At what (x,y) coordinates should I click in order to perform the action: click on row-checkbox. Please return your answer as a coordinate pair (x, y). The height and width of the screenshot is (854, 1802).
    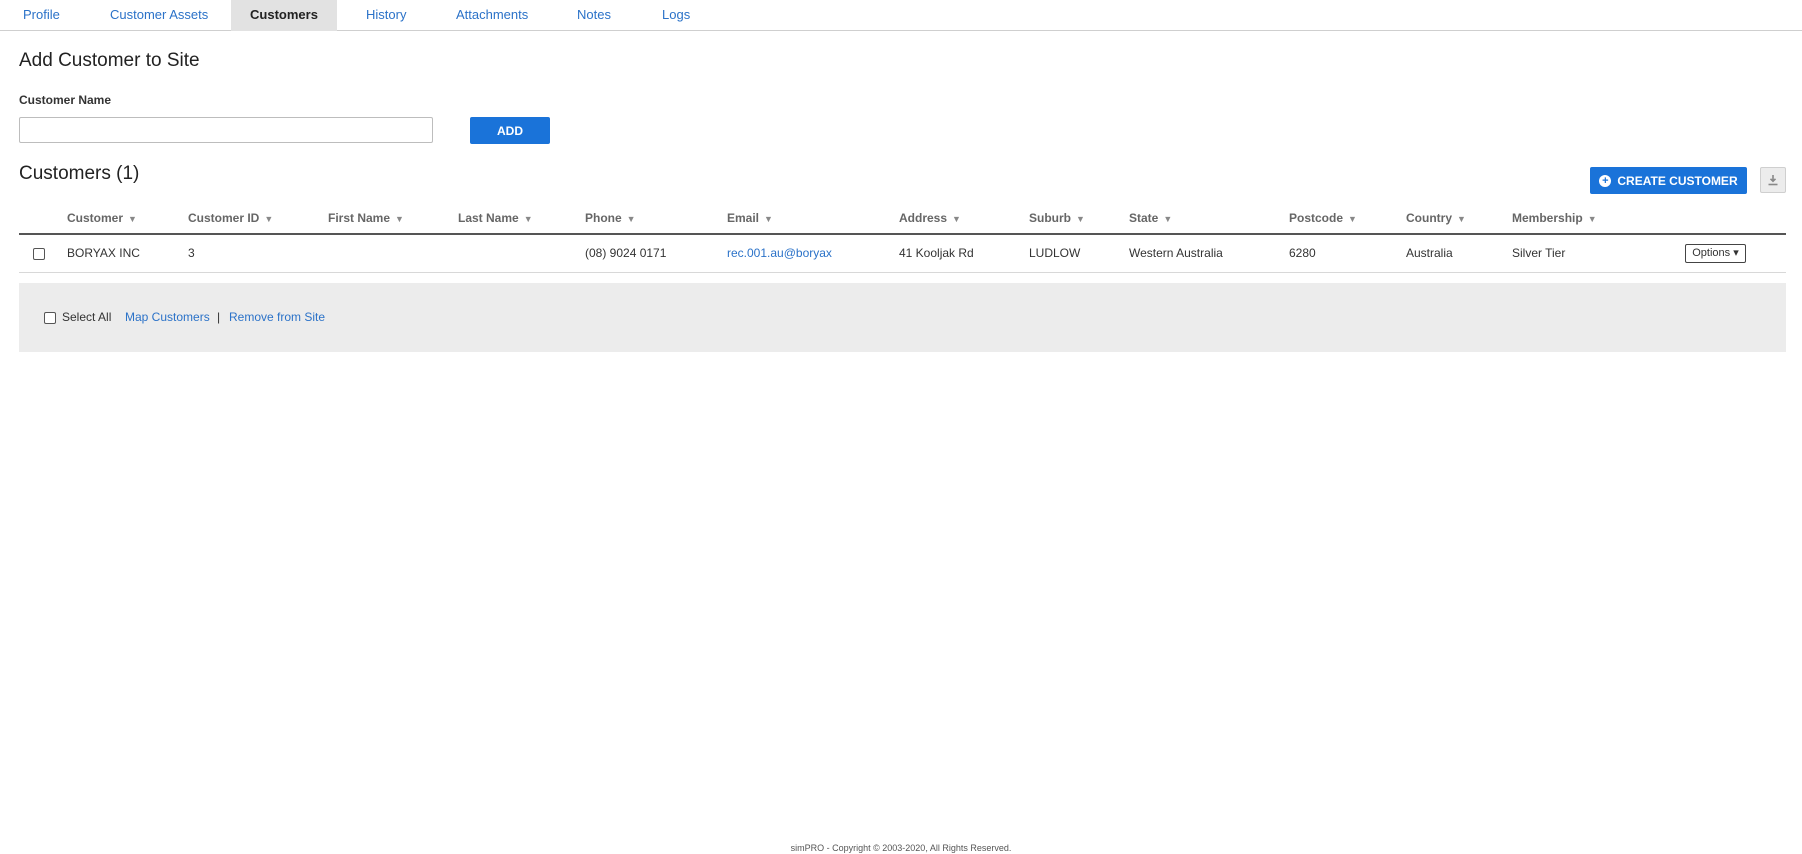
    Looking at the image, I should click on (39, 253).